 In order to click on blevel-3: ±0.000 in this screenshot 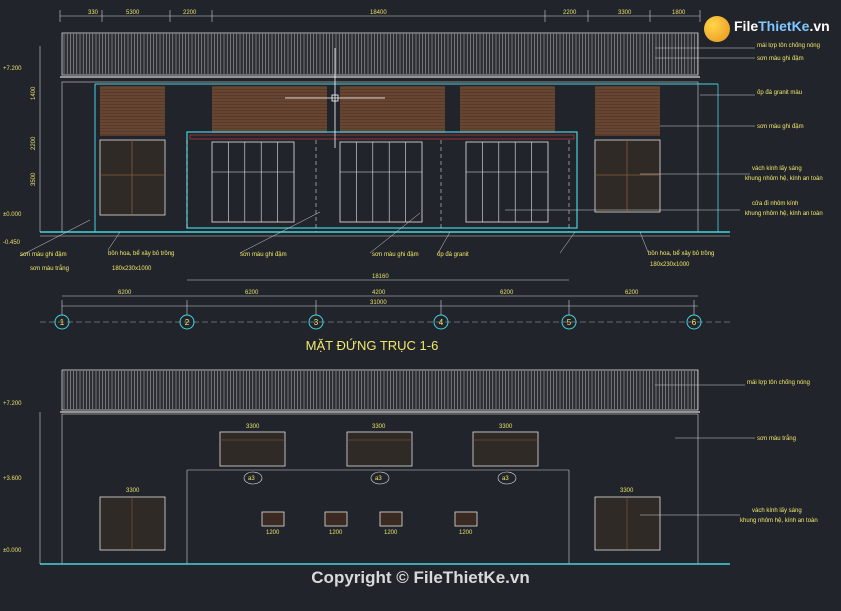, I will do `click(12, 551)`.